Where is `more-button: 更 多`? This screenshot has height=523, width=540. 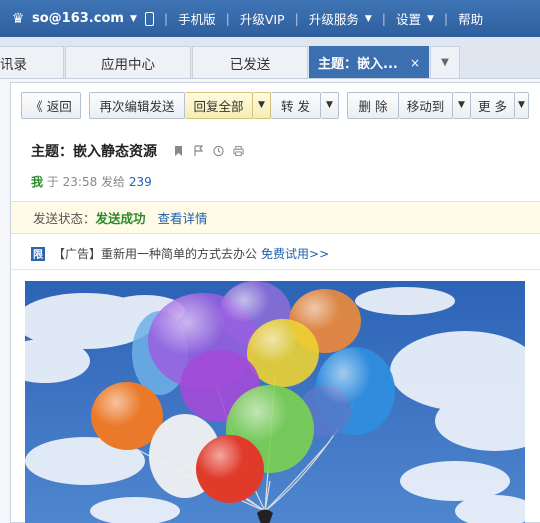 more-button: 更 多 is located at coordinates (493, 105).